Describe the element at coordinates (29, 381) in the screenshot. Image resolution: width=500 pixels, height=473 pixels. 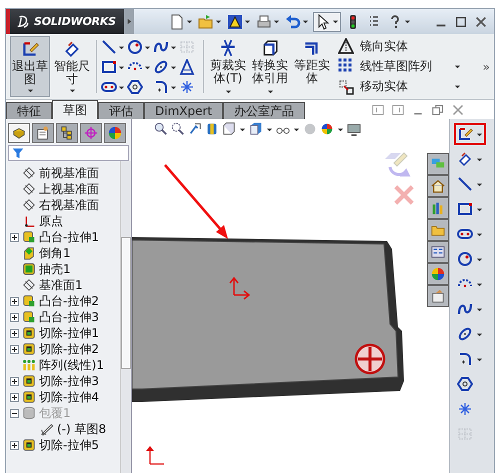
I see `cut-extrude-icon` at that location.